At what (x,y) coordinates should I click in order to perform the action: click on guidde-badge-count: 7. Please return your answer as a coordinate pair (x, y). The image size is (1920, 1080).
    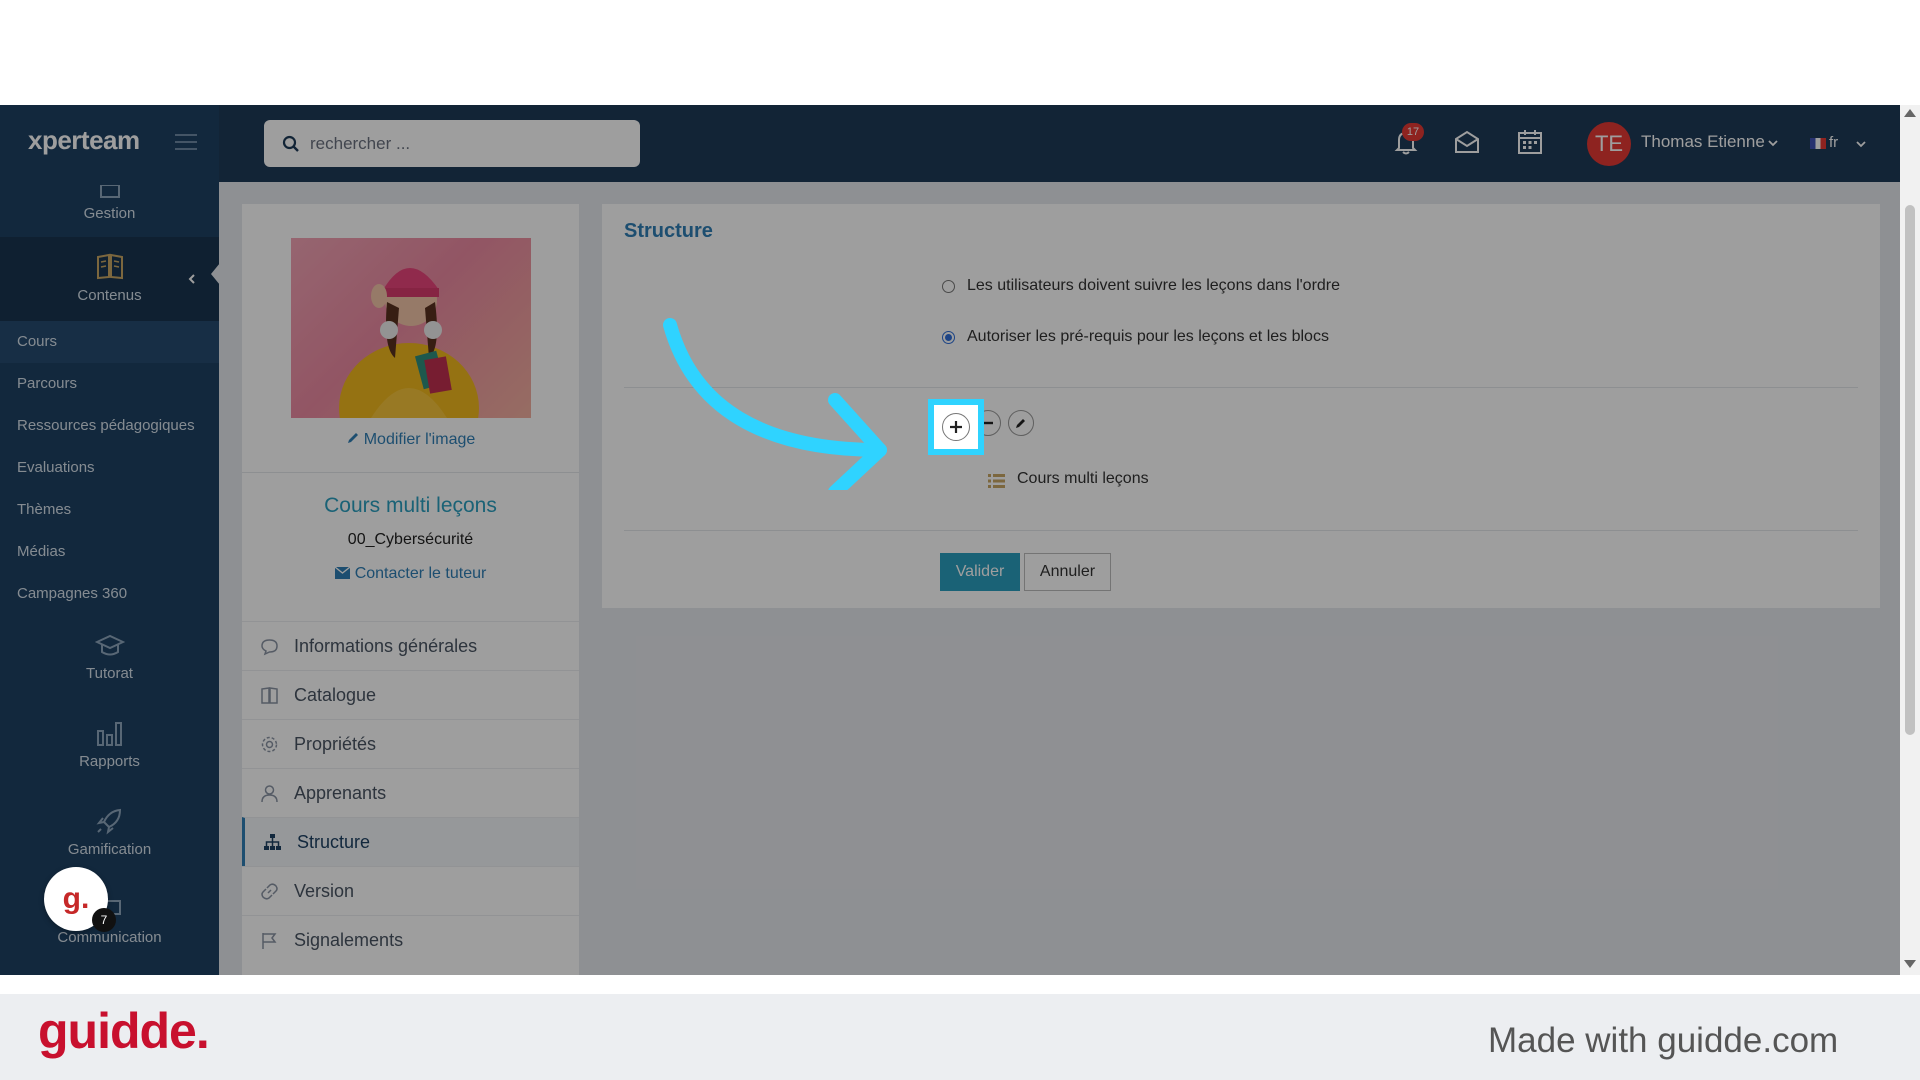
    Looking at the image, I should click on (104, 920).